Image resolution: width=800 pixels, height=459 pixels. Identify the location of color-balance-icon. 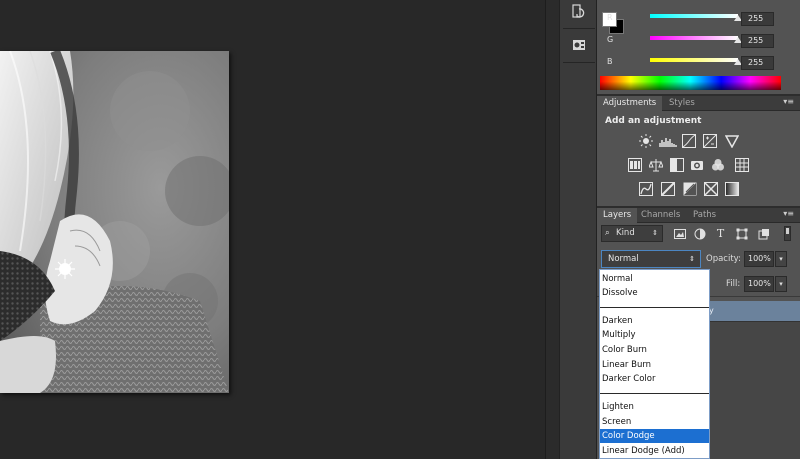
(656, 165).